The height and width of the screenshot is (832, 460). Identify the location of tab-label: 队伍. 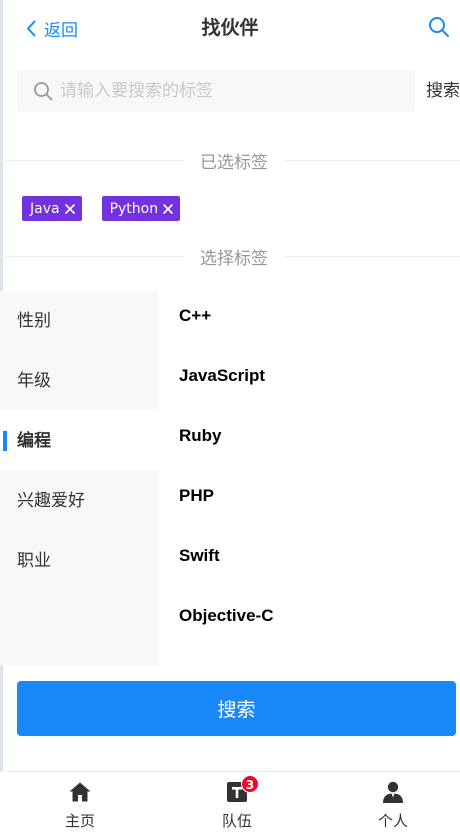
(236, 821).